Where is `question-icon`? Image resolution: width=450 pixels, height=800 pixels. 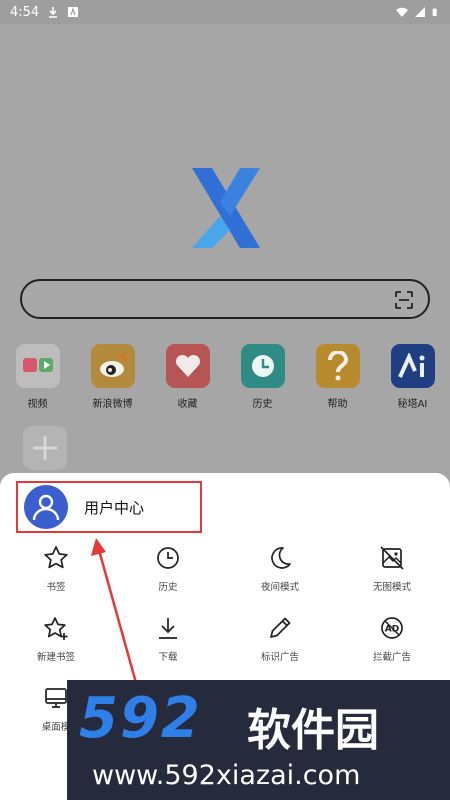 question-icon is located at coordinates (337, 366).